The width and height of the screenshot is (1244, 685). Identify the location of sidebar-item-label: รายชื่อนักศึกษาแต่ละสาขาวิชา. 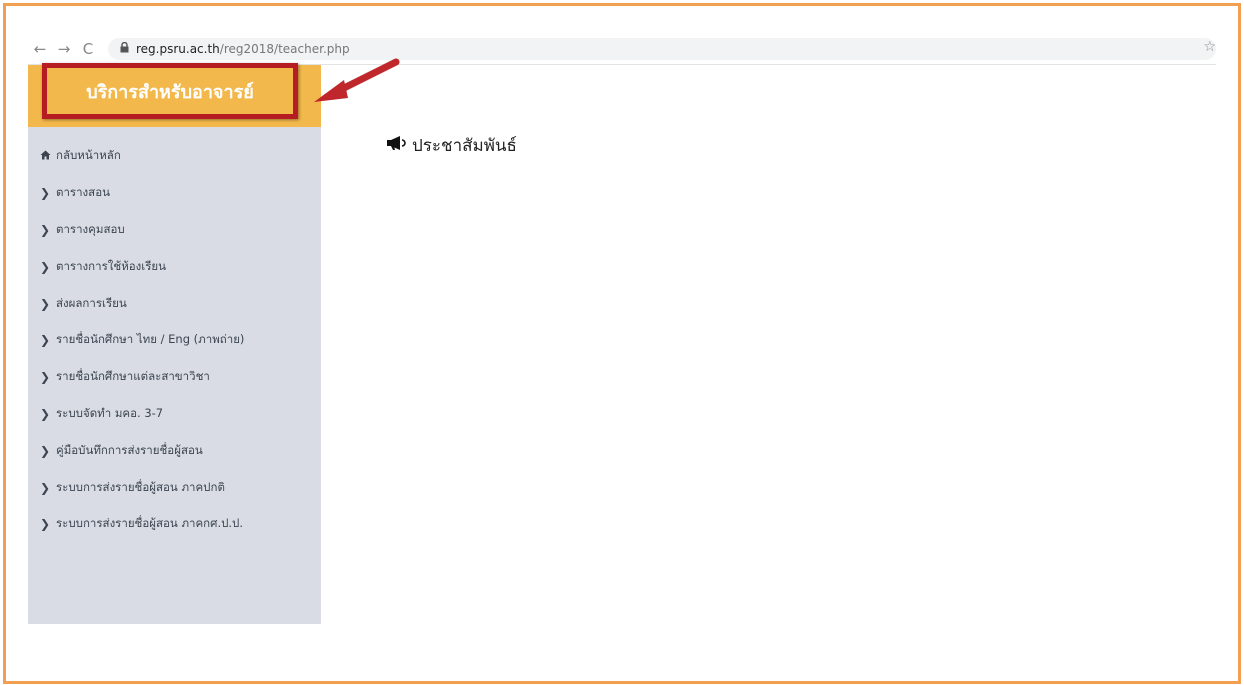
(133, 376).